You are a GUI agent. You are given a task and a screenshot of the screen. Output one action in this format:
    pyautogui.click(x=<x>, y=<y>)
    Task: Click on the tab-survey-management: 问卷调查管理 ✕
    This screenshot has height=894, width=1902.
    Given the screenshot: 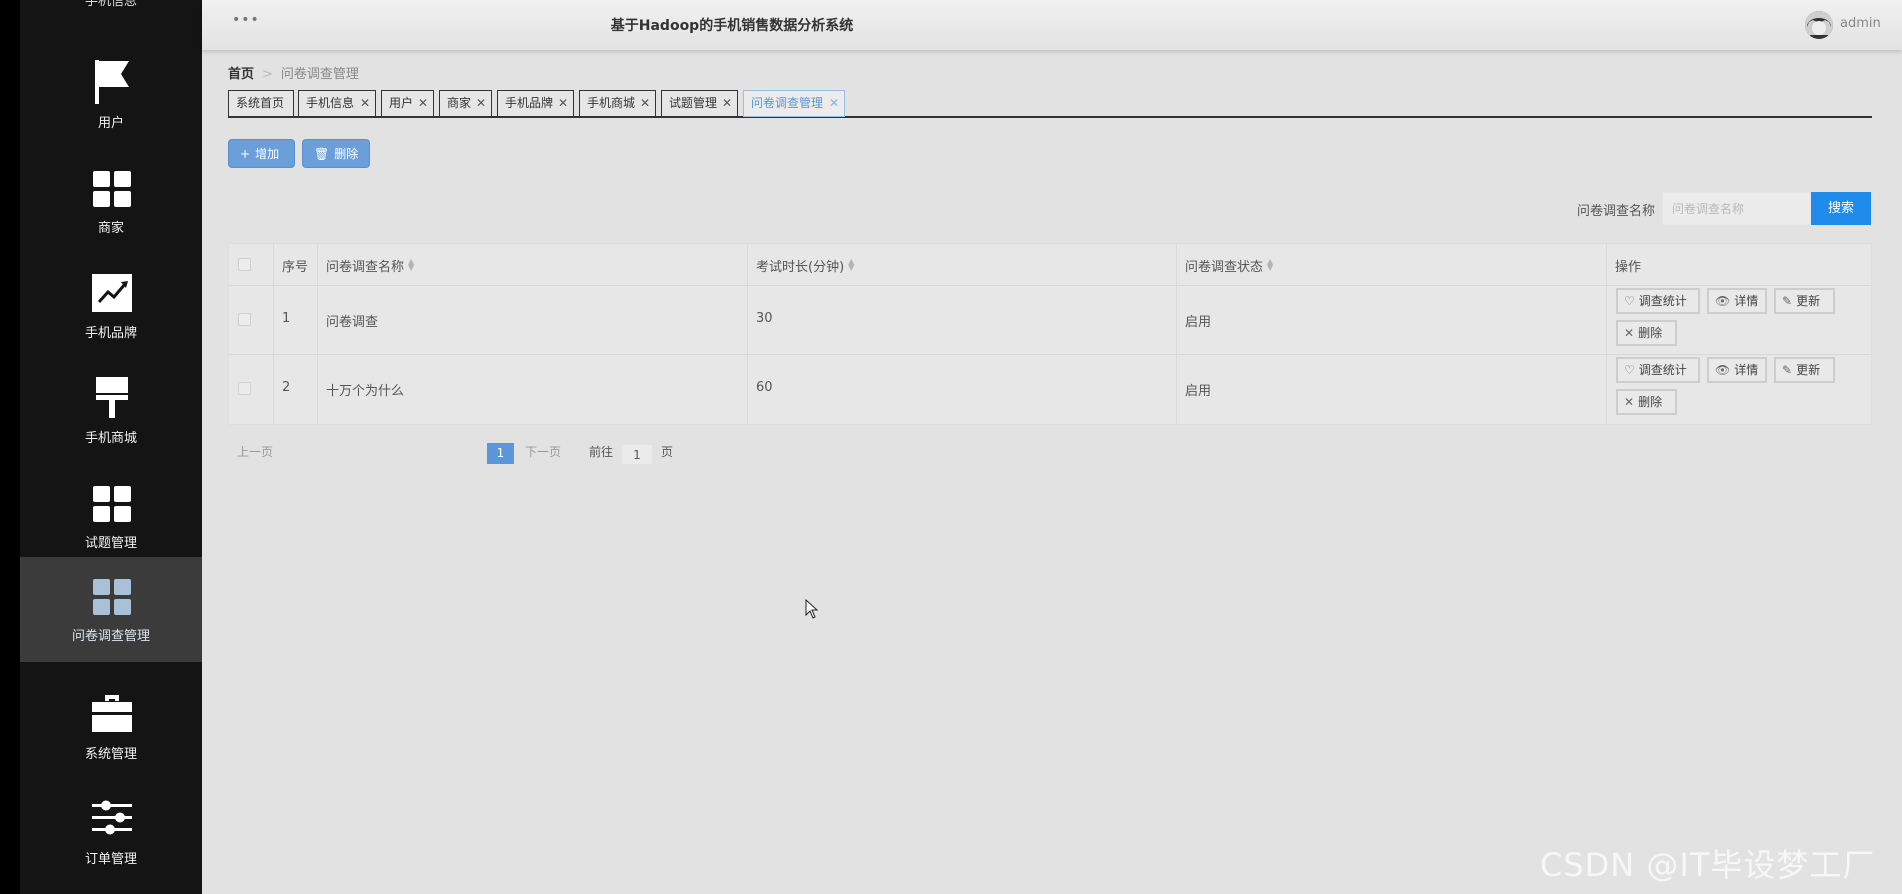 What is the action you would take?
    pyautogui.click(x=794, y=103)
    